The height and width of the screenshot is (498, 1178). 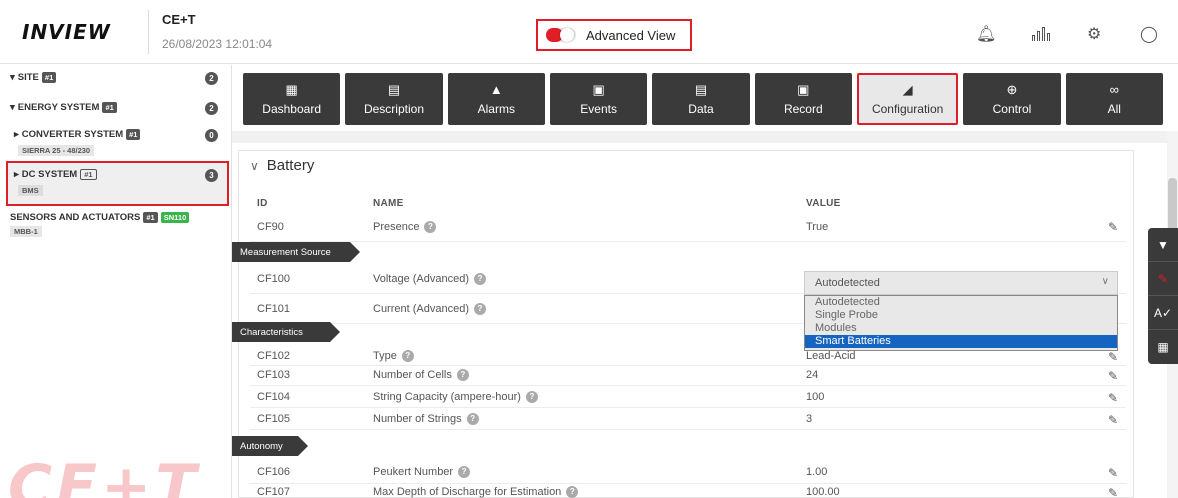 What do you see at coordinates (393, 356) in the screenshot?
I see `row-name: Type?` at bounding box center [393, 356].